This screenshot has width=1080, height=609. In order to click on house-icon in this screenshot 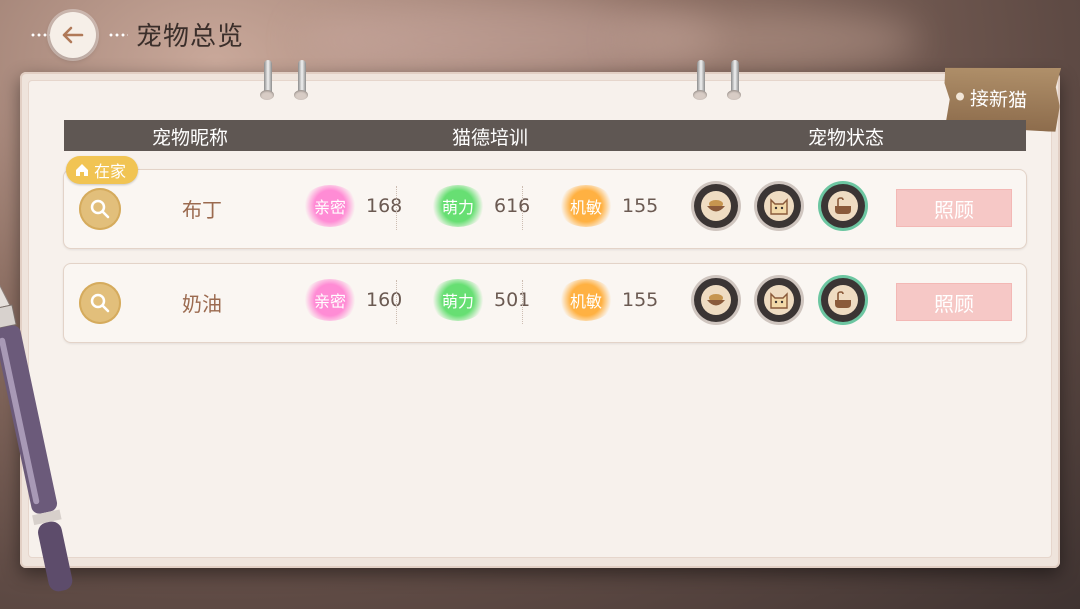, I will do `click(82, 170)`.